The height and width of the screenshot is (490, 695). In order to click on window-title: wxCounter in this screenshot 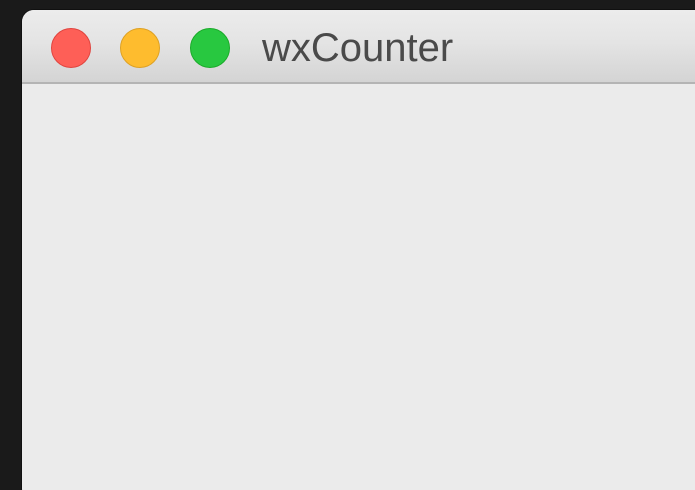, I will do `click(358, 48)`.